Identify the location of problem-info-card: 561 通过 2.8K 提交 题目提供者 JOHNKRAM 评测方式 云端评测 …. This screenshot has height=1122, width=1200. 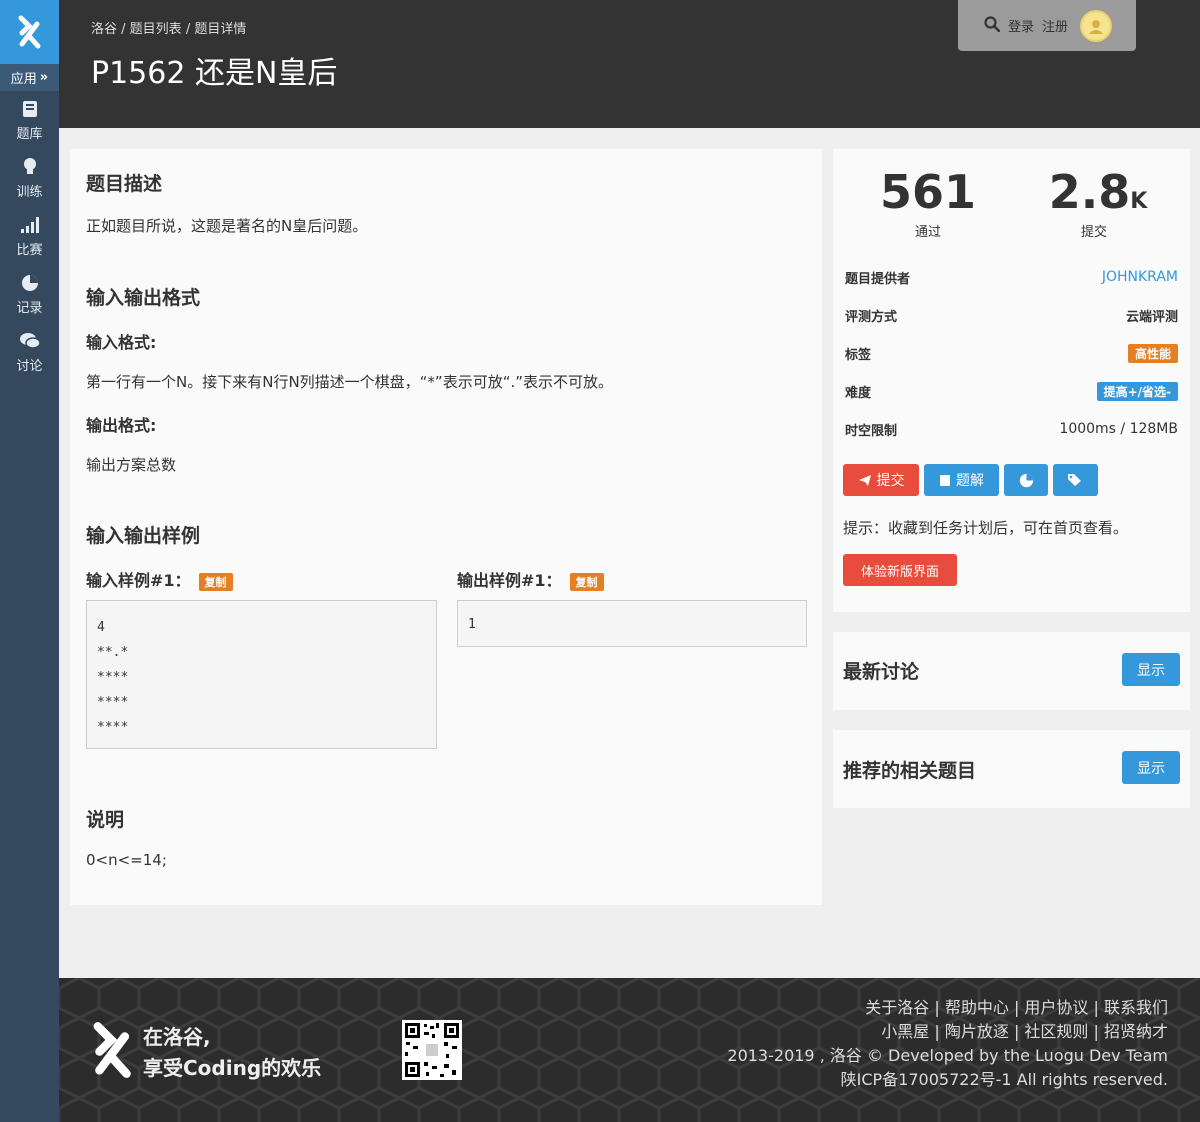
(1011, 380).